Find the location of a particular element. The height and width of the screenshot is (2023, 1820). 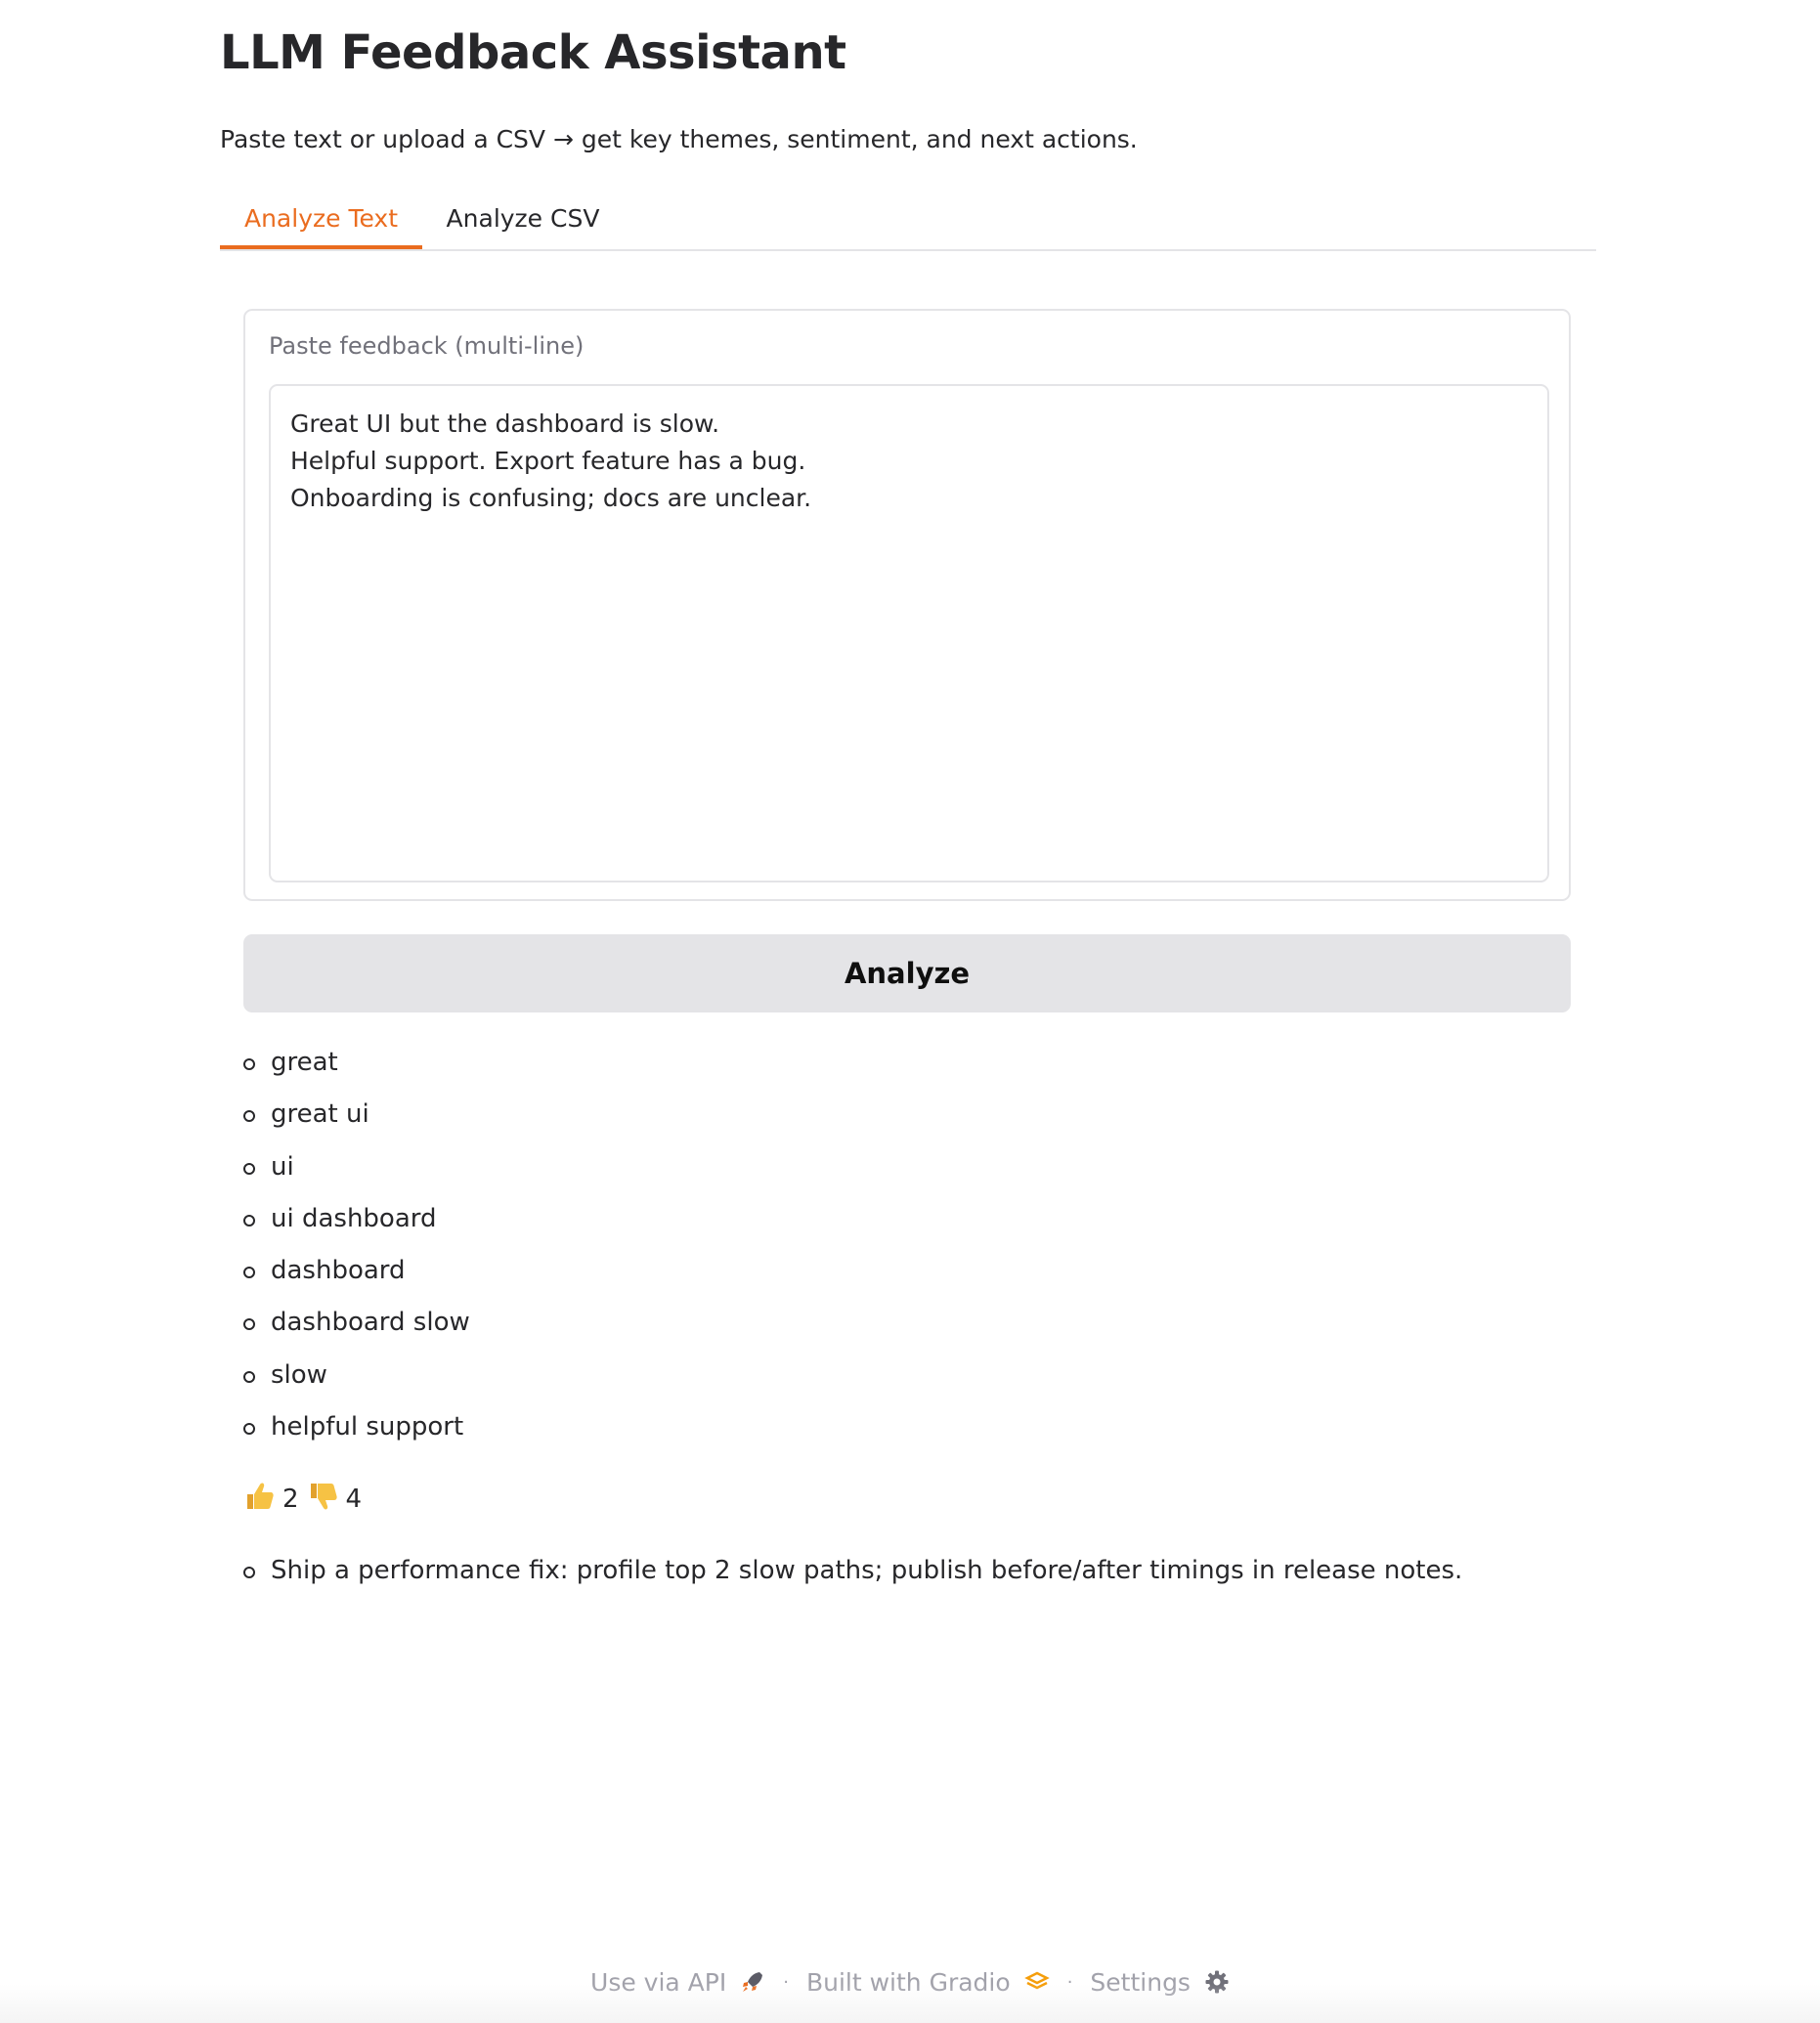

theme-text: dashboard slow is located at coordinates (370, 1323).